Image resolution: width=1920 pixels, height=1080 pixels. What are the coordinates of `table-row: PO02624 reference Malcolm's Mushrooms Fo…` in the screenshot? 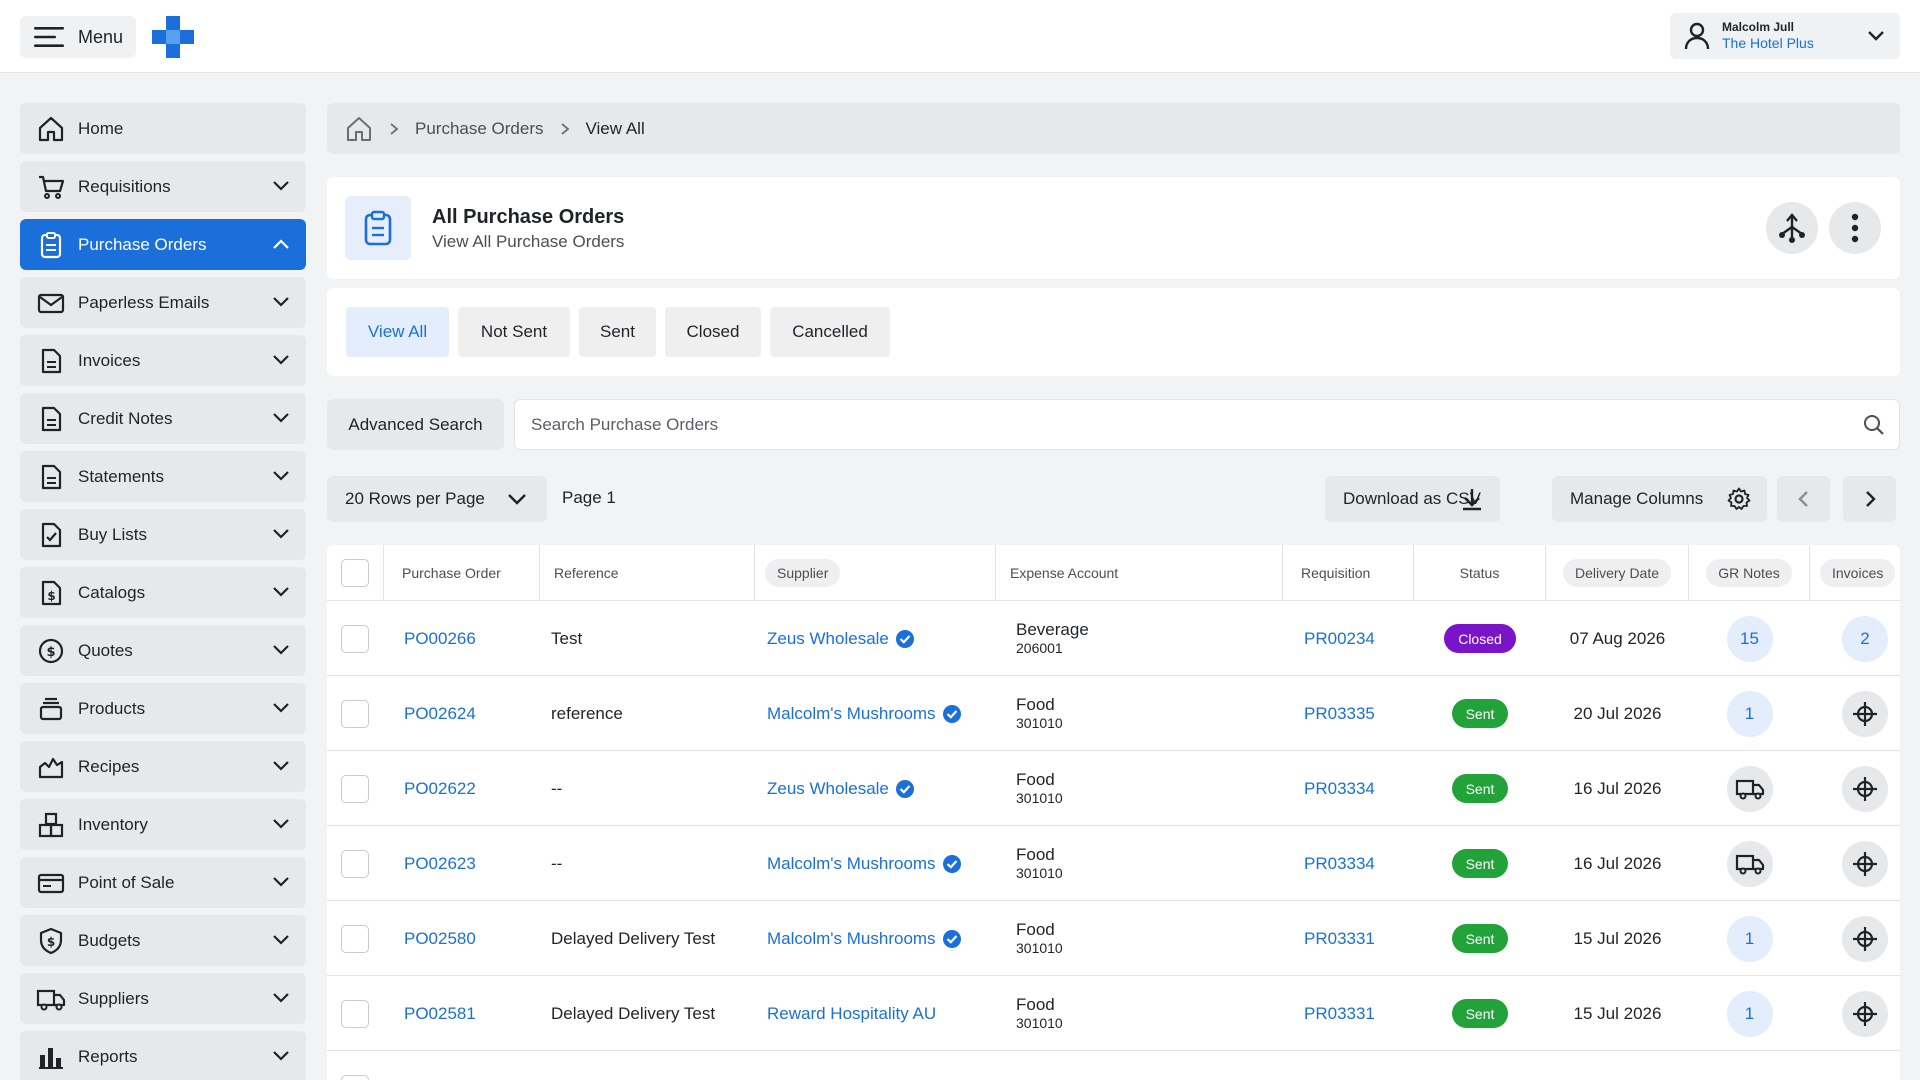 It's located at (1113, 713).